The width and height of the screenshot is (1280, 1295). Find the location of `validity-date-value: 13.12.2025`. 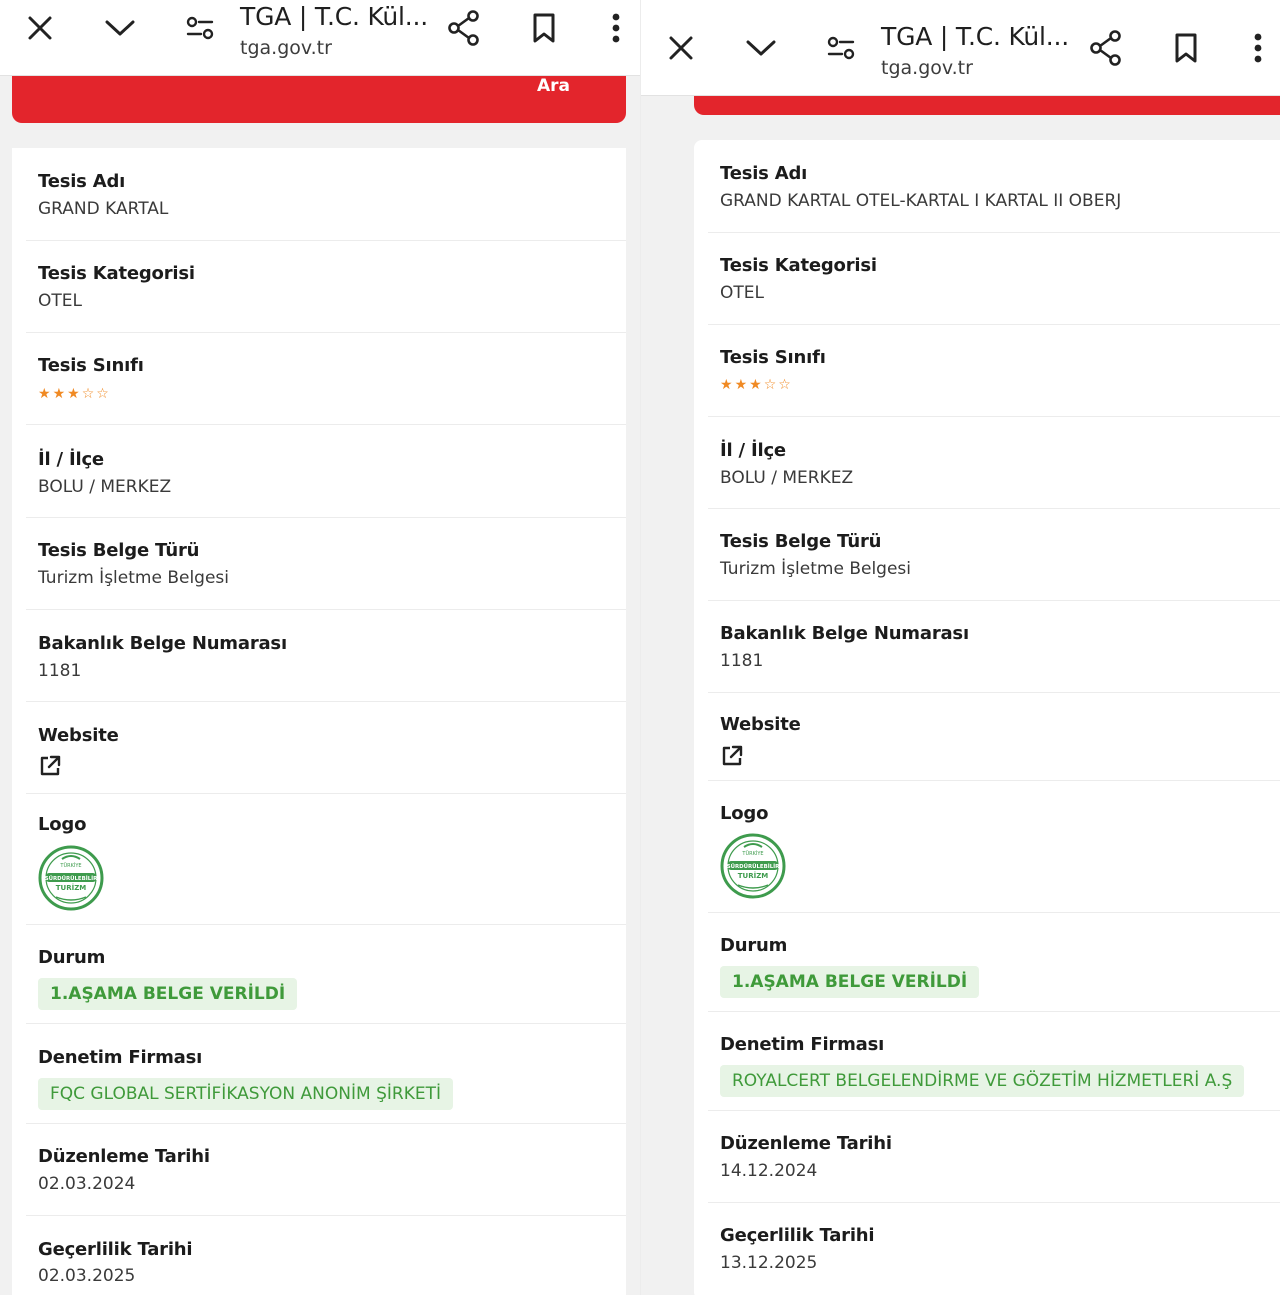

validity-date-value: 13.12.2025 is located at coordinates (769, 1263).